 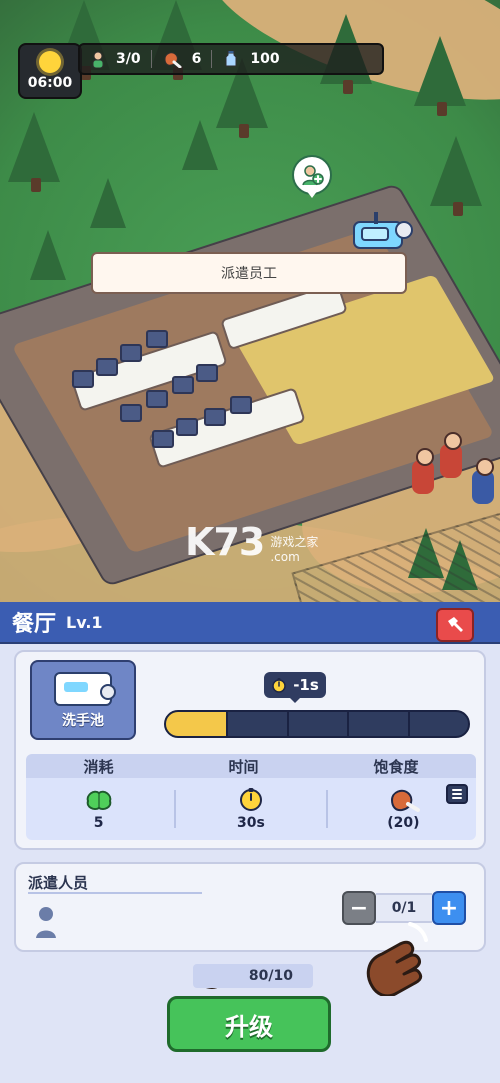 What do you see at coordinates (197, 724) in the screenshot?
I see `progress-fill` at bounding box center [197, 724].